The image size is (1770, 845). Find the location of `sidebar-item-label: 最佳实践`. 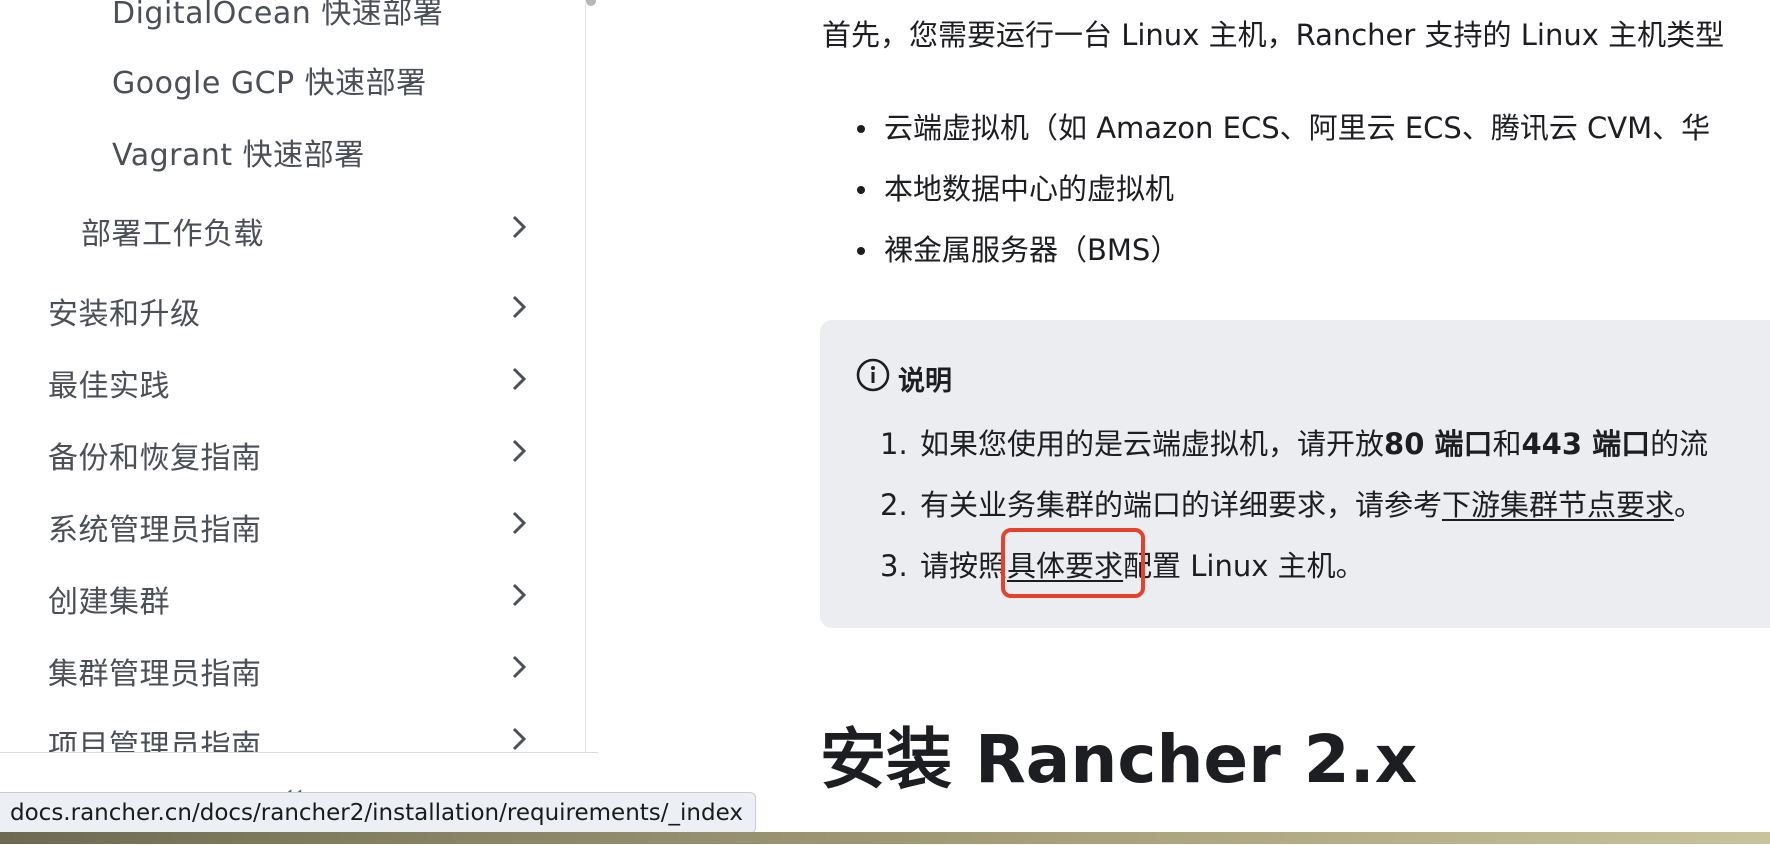

sidebar-item-label: 最佳实践 is located at coordinates (109, 386).